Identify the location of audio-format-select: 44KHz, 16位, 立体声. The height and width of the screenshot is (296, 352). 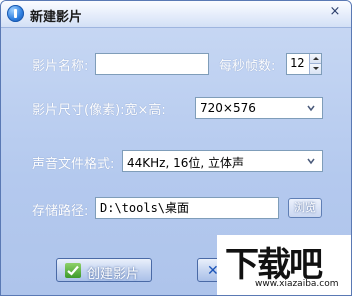
(222, 161).